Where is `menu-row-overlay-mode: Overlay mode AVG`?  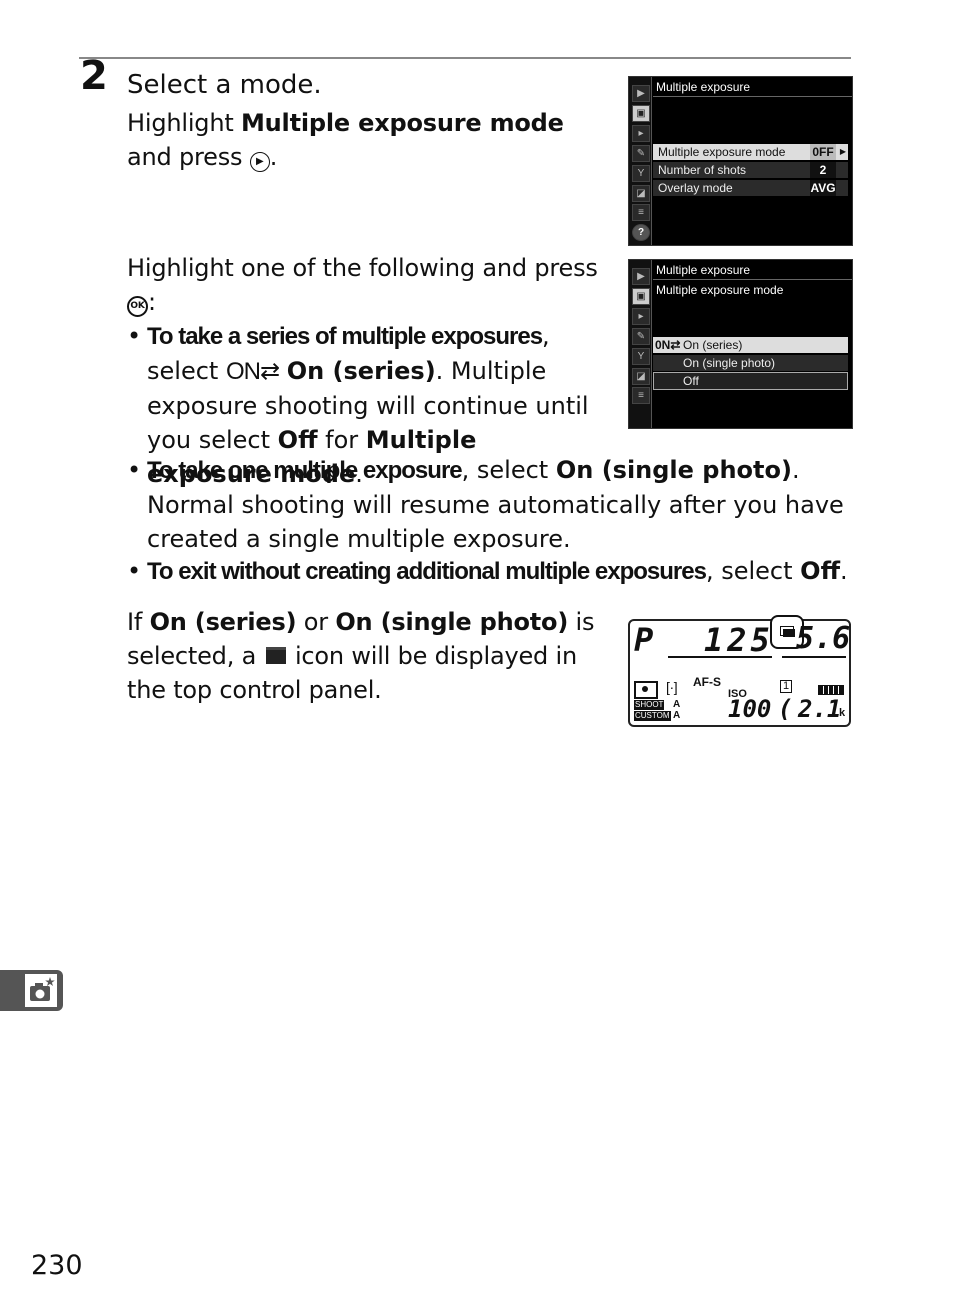
menu-row-overlay-mode: Overlay mode AVG is located at coordinates (750, 188).